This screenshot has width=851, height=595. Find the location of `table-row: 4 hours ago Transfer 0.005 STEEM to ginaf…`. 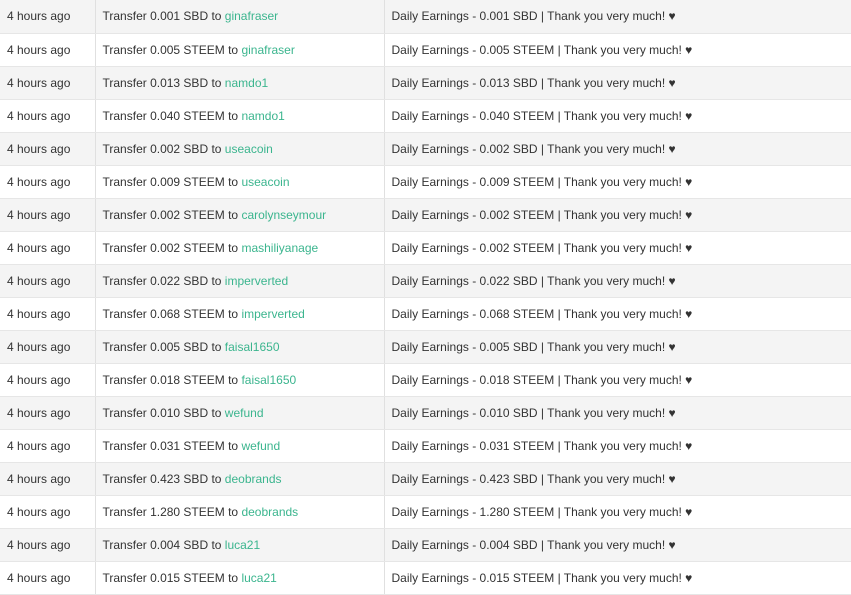

table-row: 4 hours ago Transfer 0.005 STEEM to ginaf… is located at coordinates (425, 50).